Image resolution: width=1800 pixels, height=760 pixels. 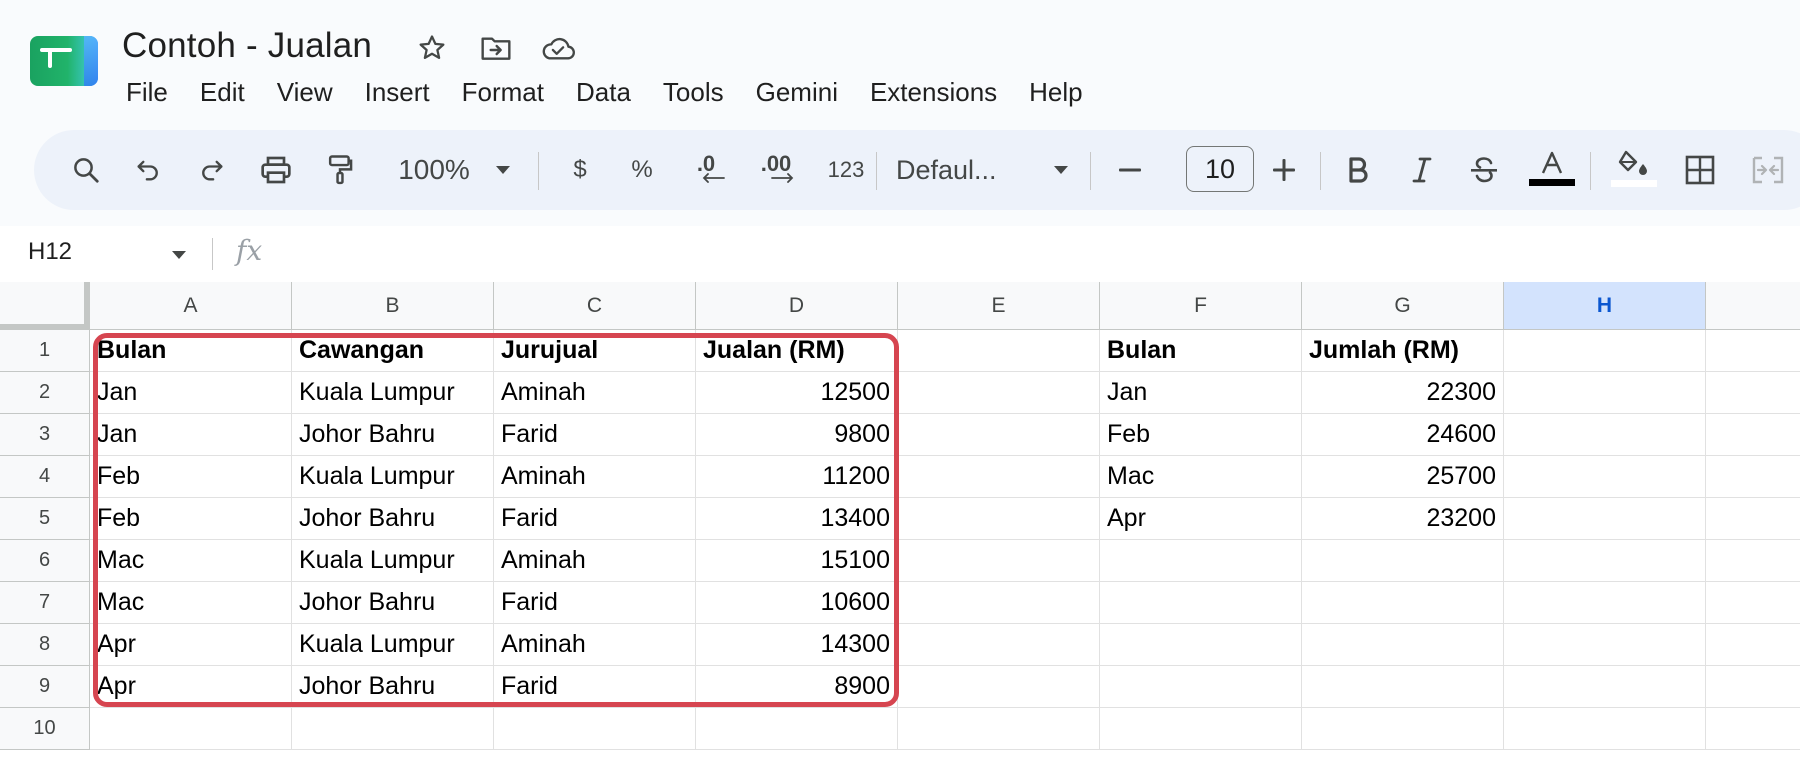 What do you see at coordinates (393, 351) in the screenshot?
I see `cell-b1: Cawangan` at bounding box center [393, 351].